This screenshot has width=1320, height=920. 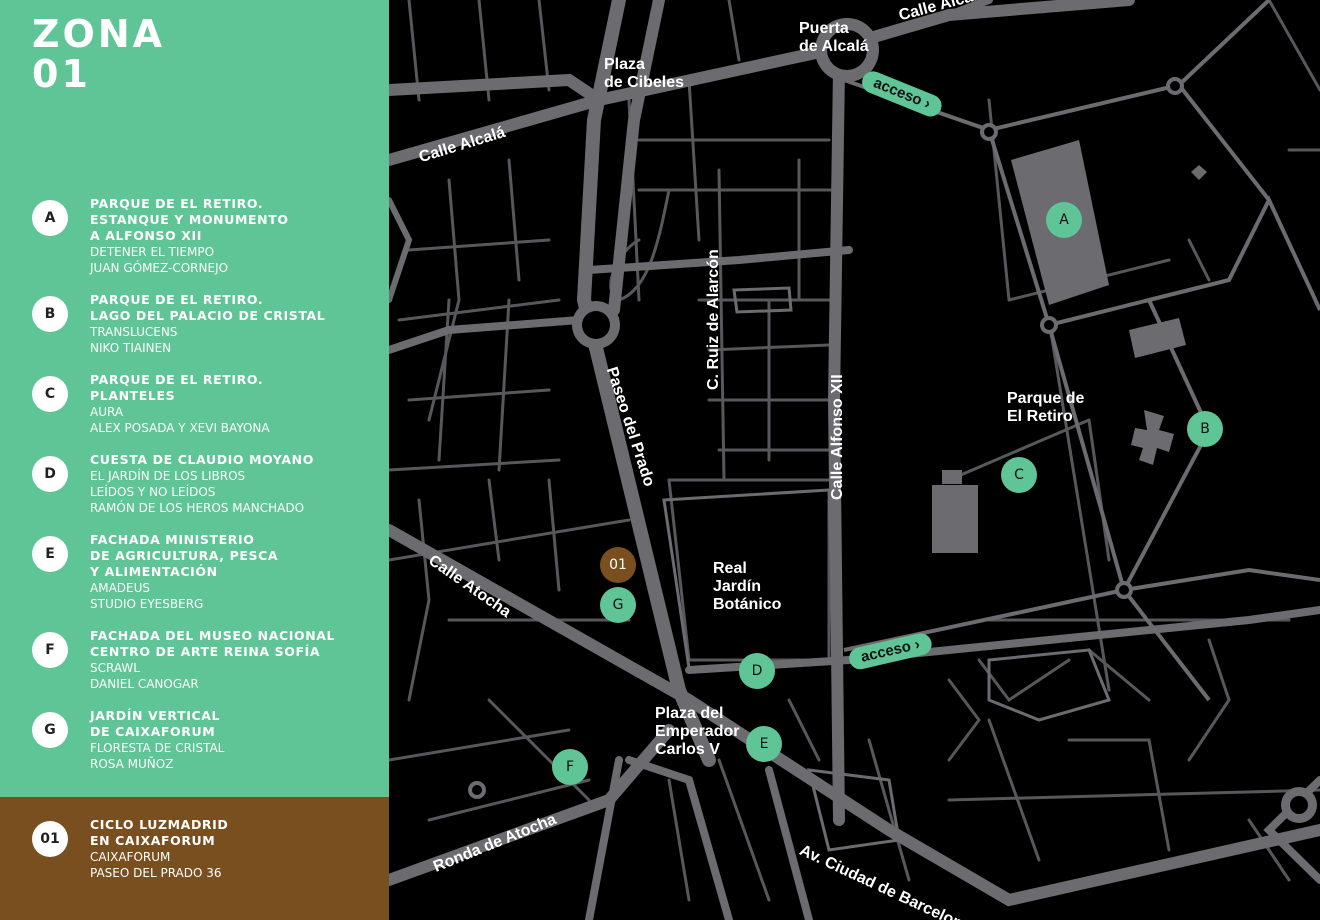 What do you see at coordinates (180, 428) in the screenshot?
I see `legend-subtitle: ALEX POSADA Y XEVI BAYONA` at bounding box center [180, 428].